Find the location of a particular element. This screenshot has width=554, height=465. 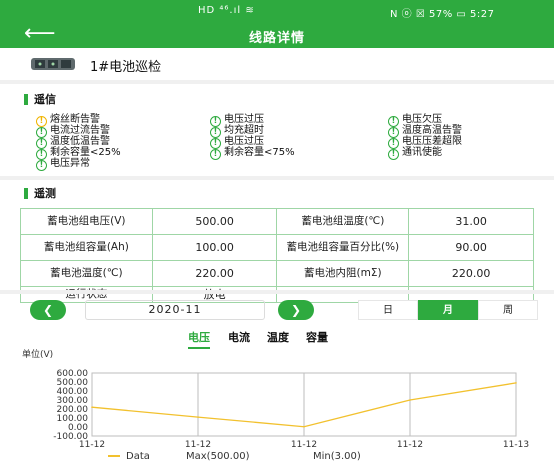

alarm-label: 均充超时 is located at coordinates (244, 130).